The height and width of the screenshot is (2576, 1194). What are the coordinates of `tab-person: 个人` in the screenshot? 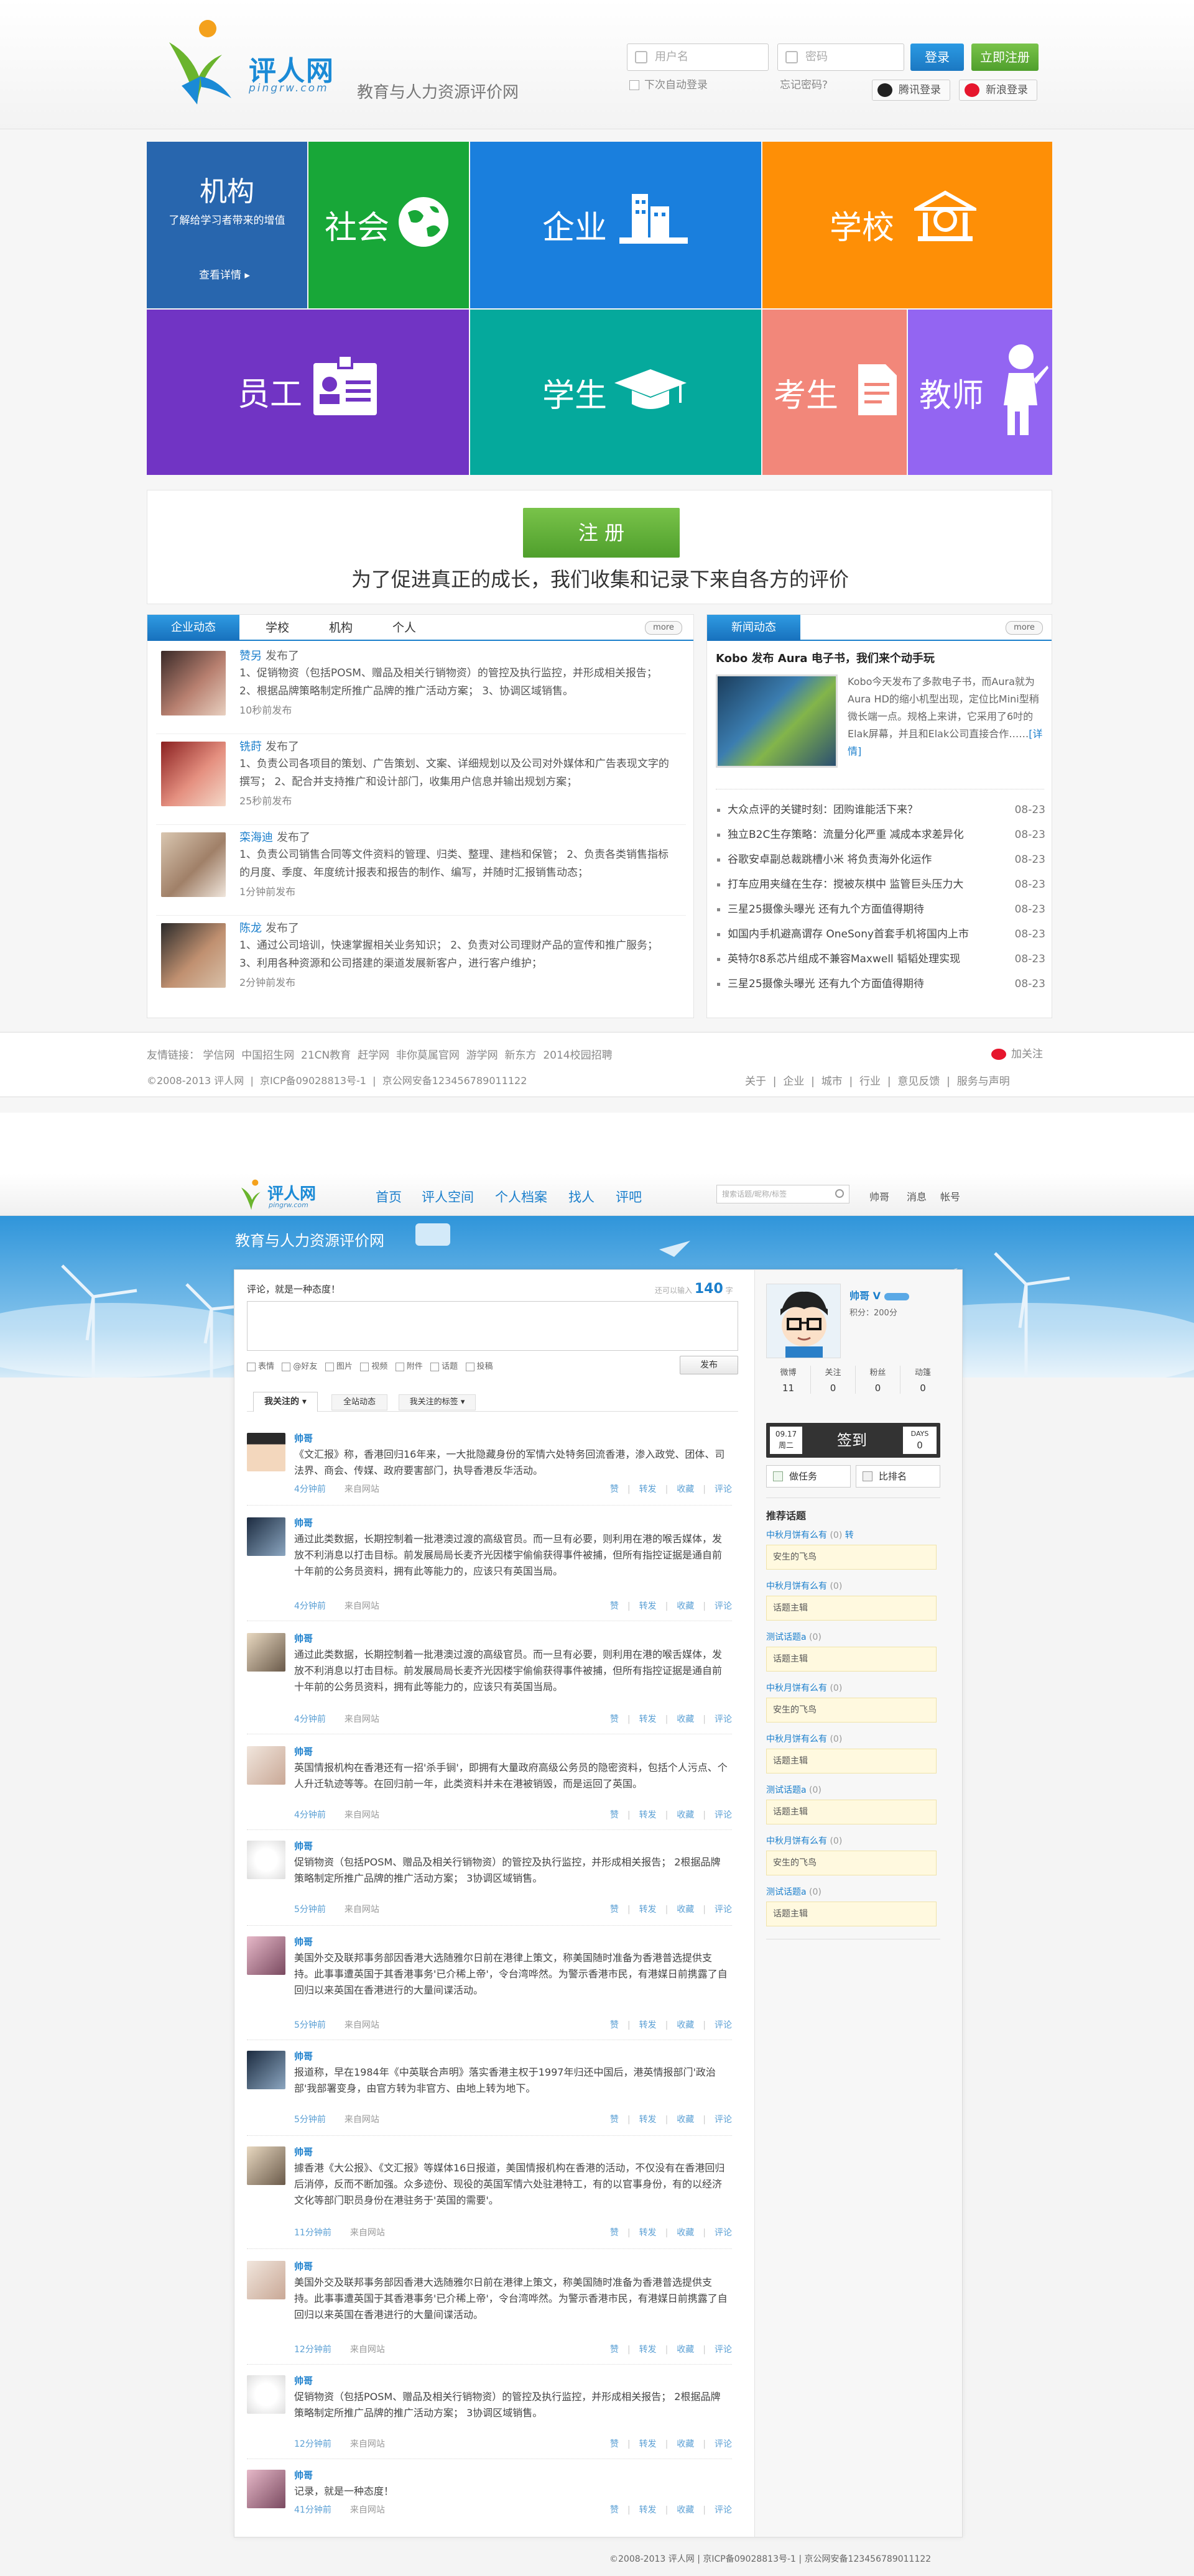 It's located at (404, 628).